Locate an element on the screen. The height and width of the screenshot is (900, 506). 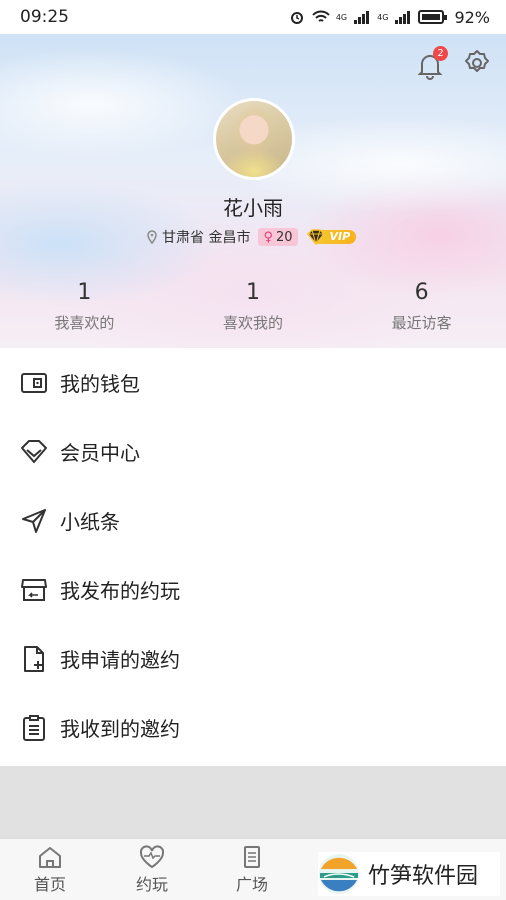
store-icon is located at coordinates (34, 589).